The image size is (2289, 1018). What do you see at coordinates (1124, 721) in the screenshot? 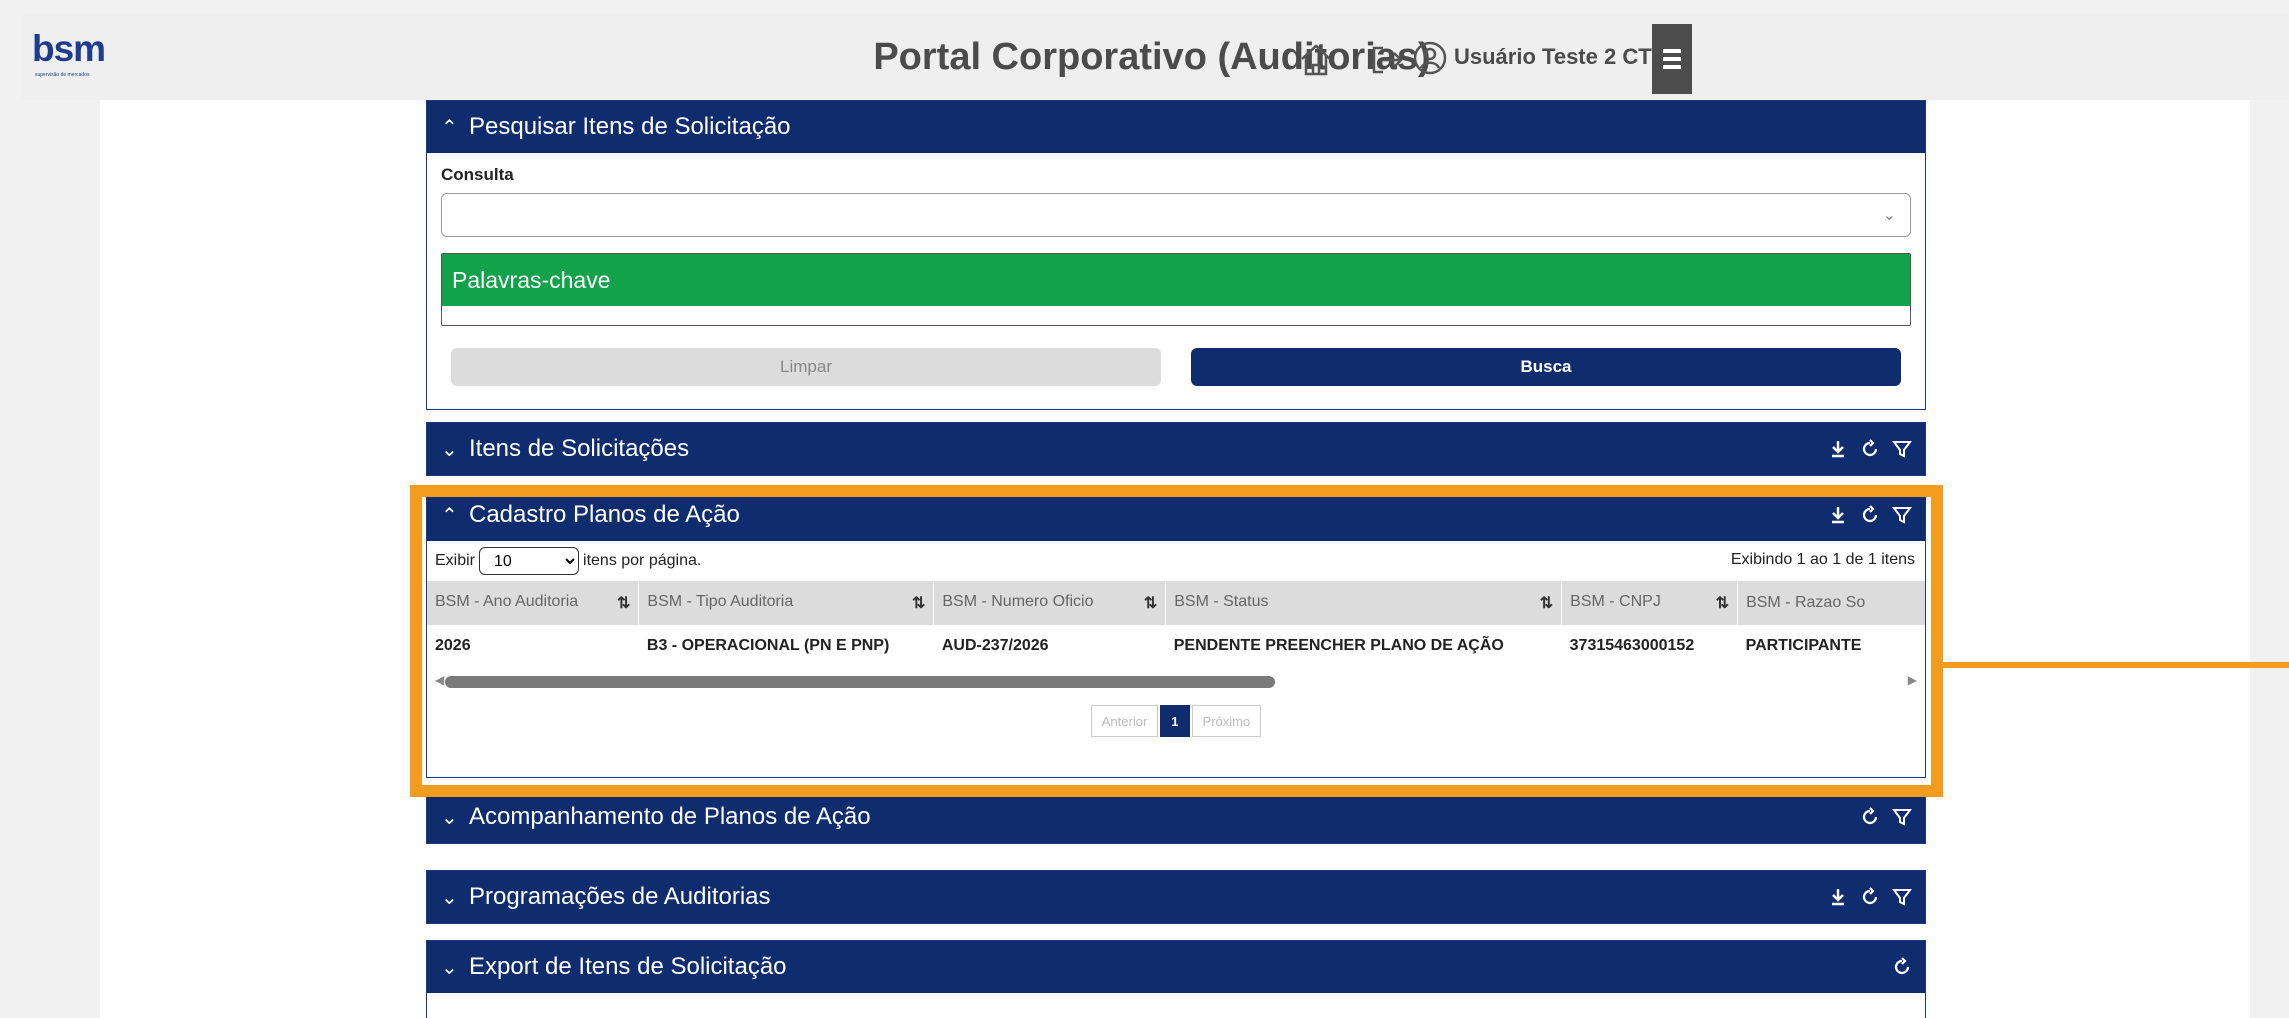
I see `previous-page-button: Anterior` at bounding box center [1124, 721].